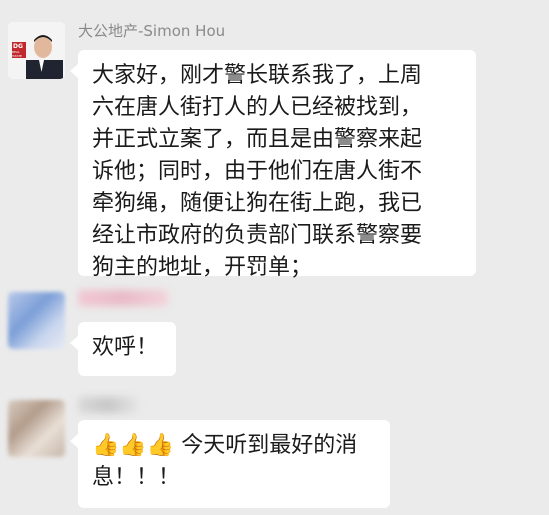  I want to click on message-line: 六在唐人街打人的人已经被找到，, so click(257, 107).